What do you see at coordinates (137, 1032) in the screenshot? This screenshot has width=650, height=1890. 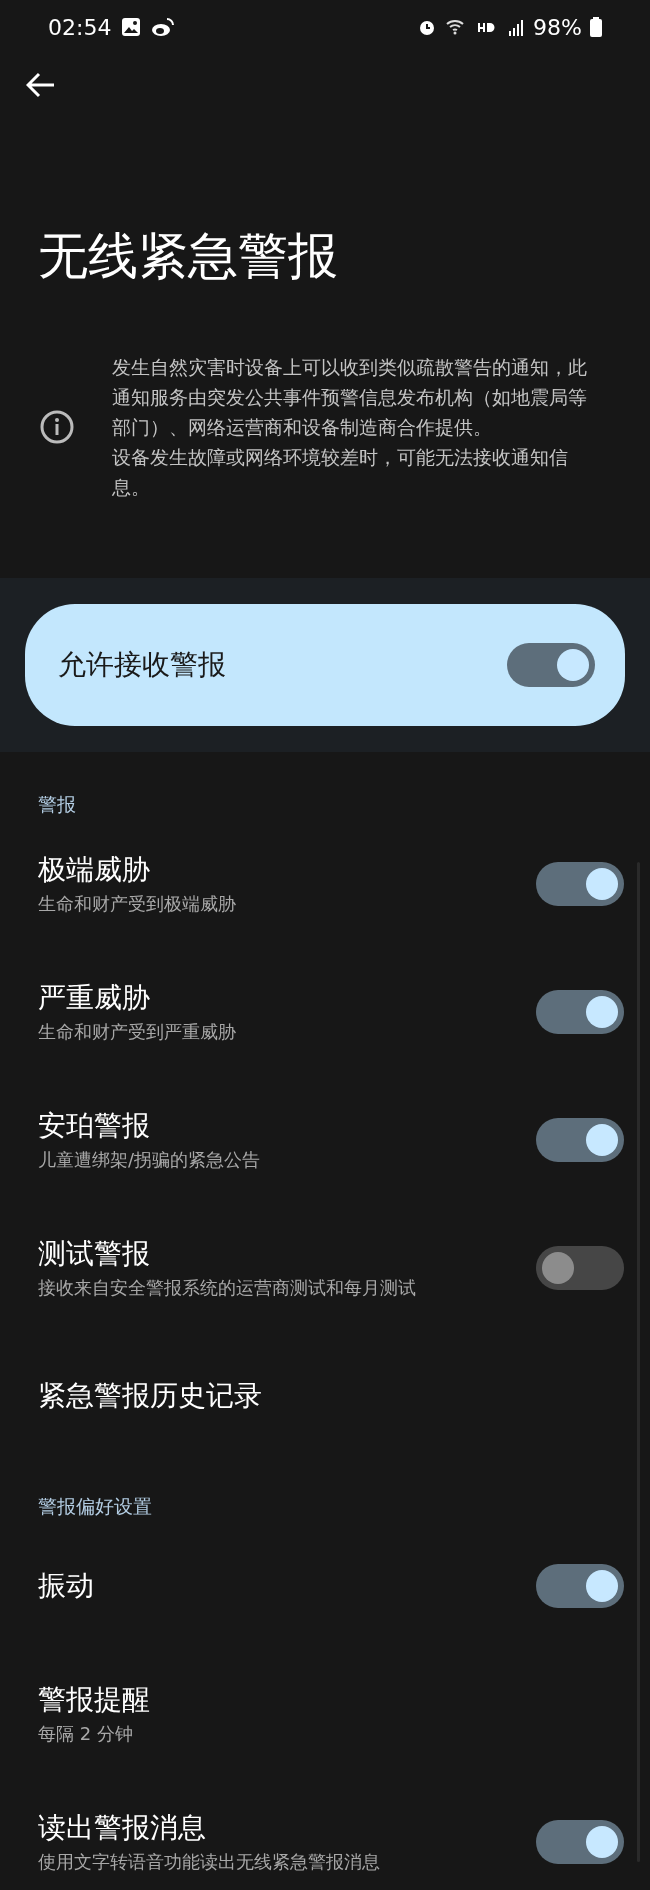 I see `row-subtitle: 生命和财产受到严重威胁` at bounding box center [137, 1032].